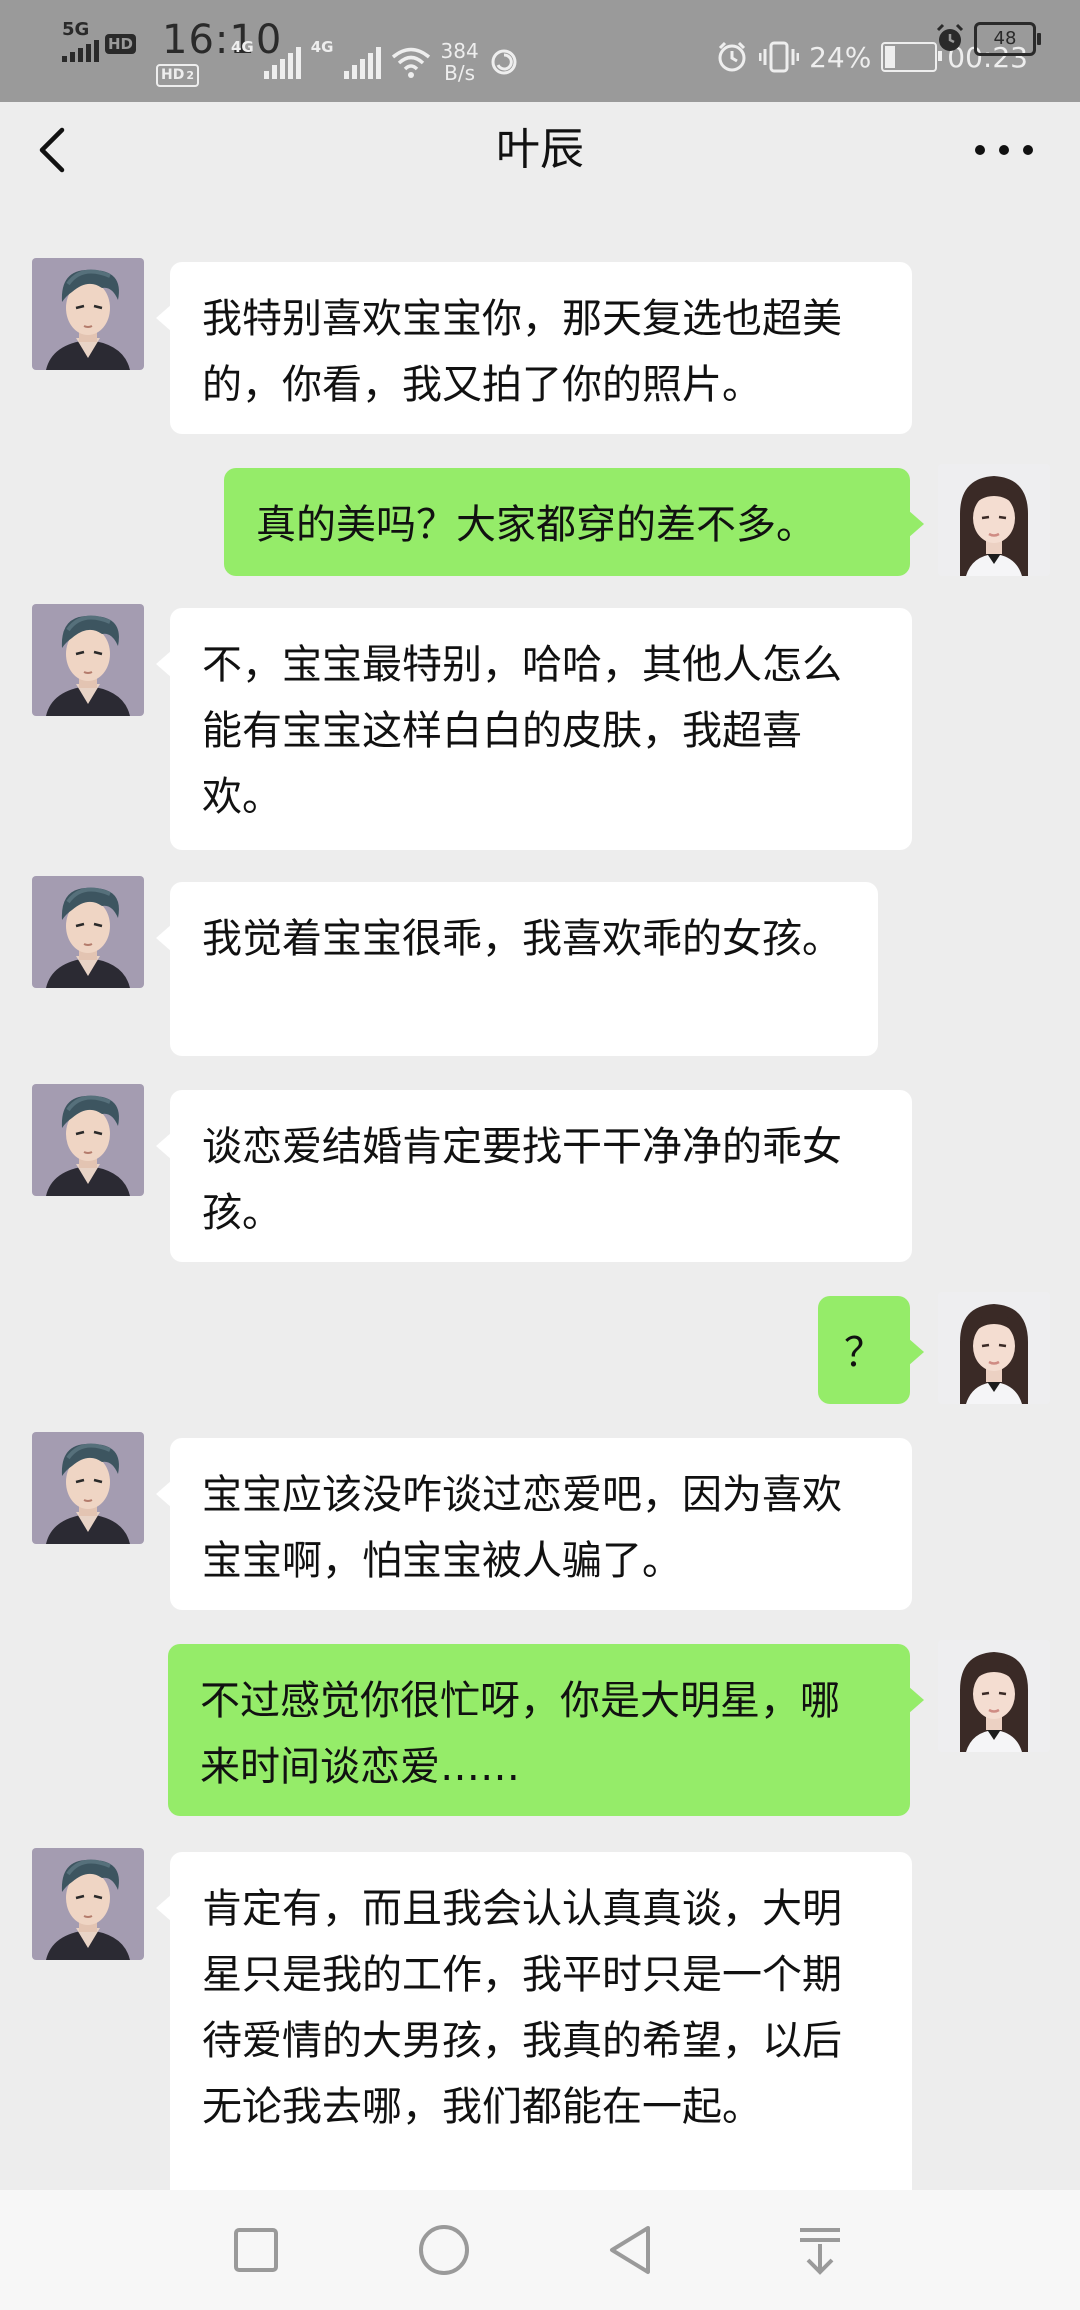 The image size is (1080, 2310). What do you see at coordinates (517, 969) in the screenshot?
I see `message-bubble-received: 我觉着宝宝很乖，我喜欢乖的女孩。` at bounding box center [517, 969].